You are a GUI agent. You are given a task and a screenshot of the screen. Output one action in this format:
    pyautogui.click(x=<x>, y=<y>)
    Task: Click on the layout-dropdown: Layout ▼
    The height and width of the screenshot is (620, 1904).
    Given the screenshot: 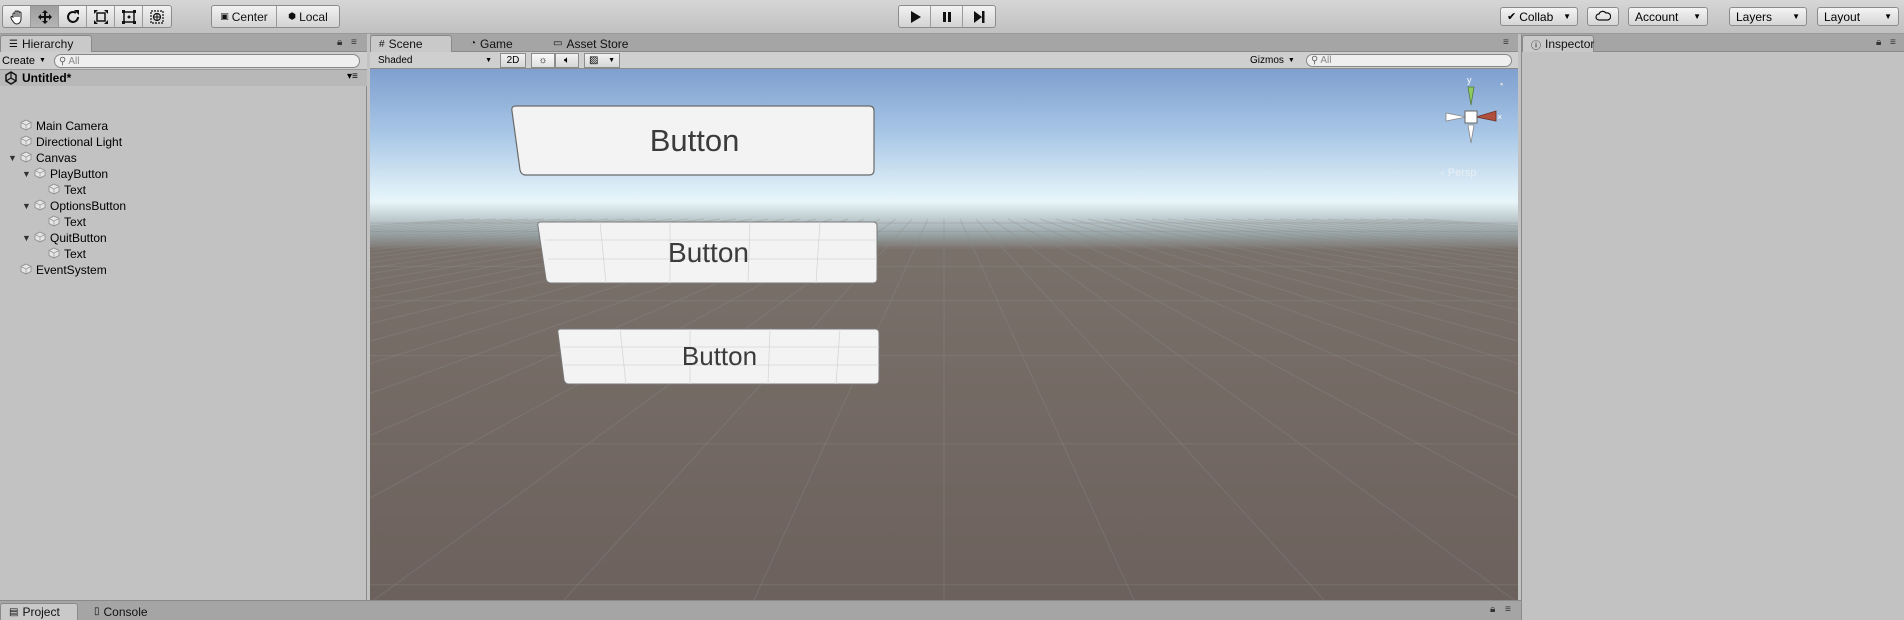 What is the action you would take?
    pyautogui.click(x=1858, y=16)
    